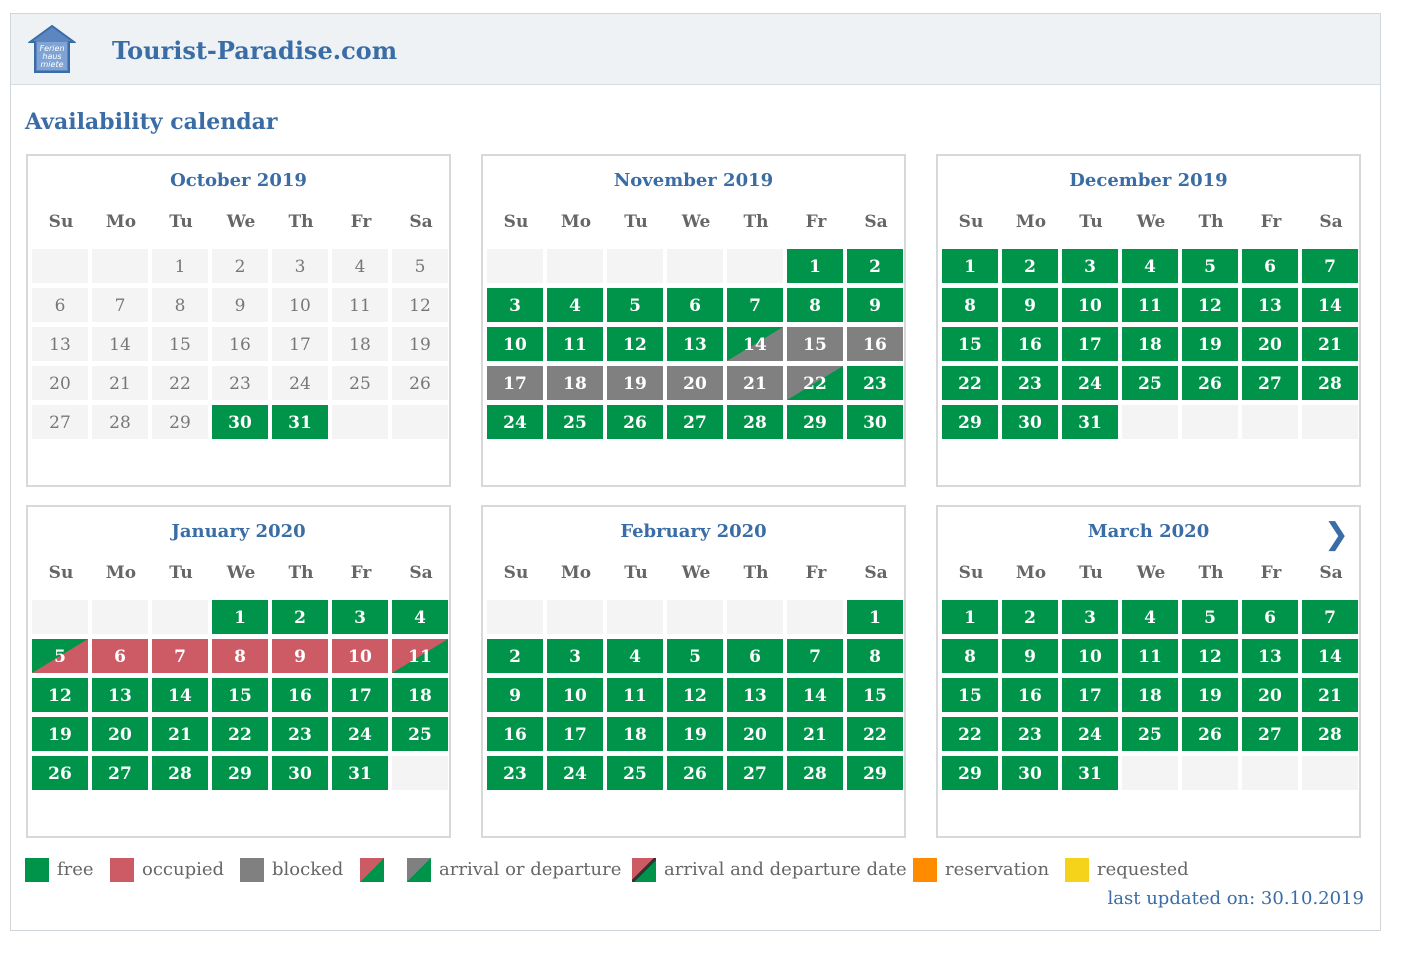  I want to click on day-cell-blk: 18, so click(575, 383).